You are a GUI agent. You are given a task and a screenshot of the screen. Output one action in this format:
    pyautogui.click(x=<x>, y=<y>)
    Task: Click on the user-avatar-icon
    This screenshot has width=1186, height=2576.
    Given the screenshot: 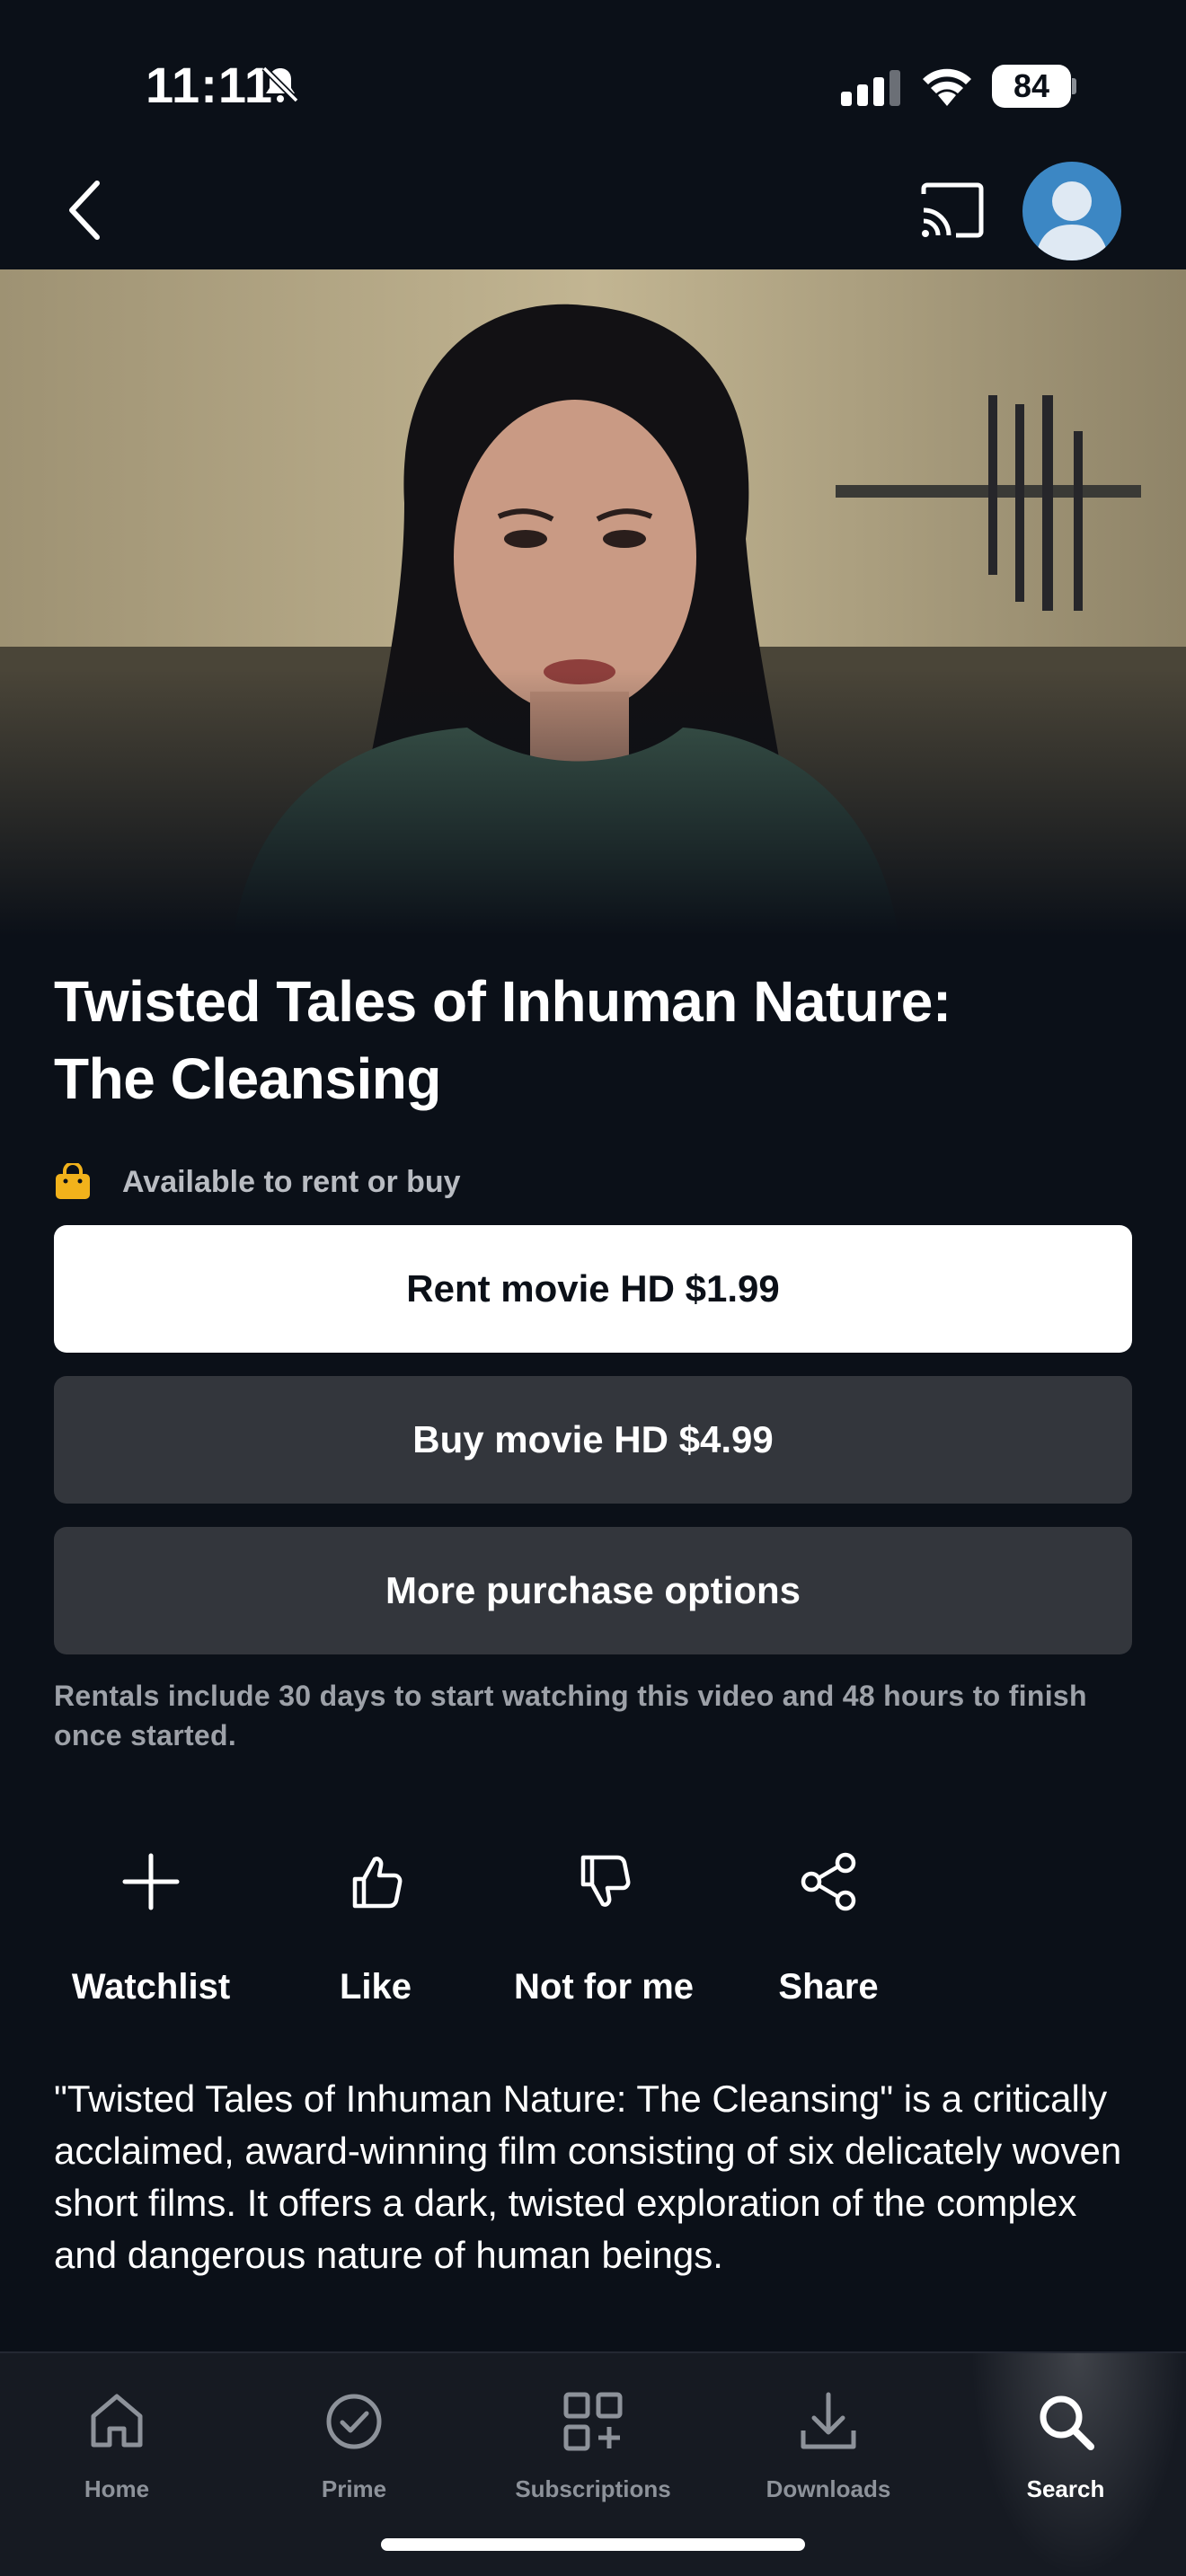 What is the action you would take?
    pyautogui.click(x=1071, y=211)
    